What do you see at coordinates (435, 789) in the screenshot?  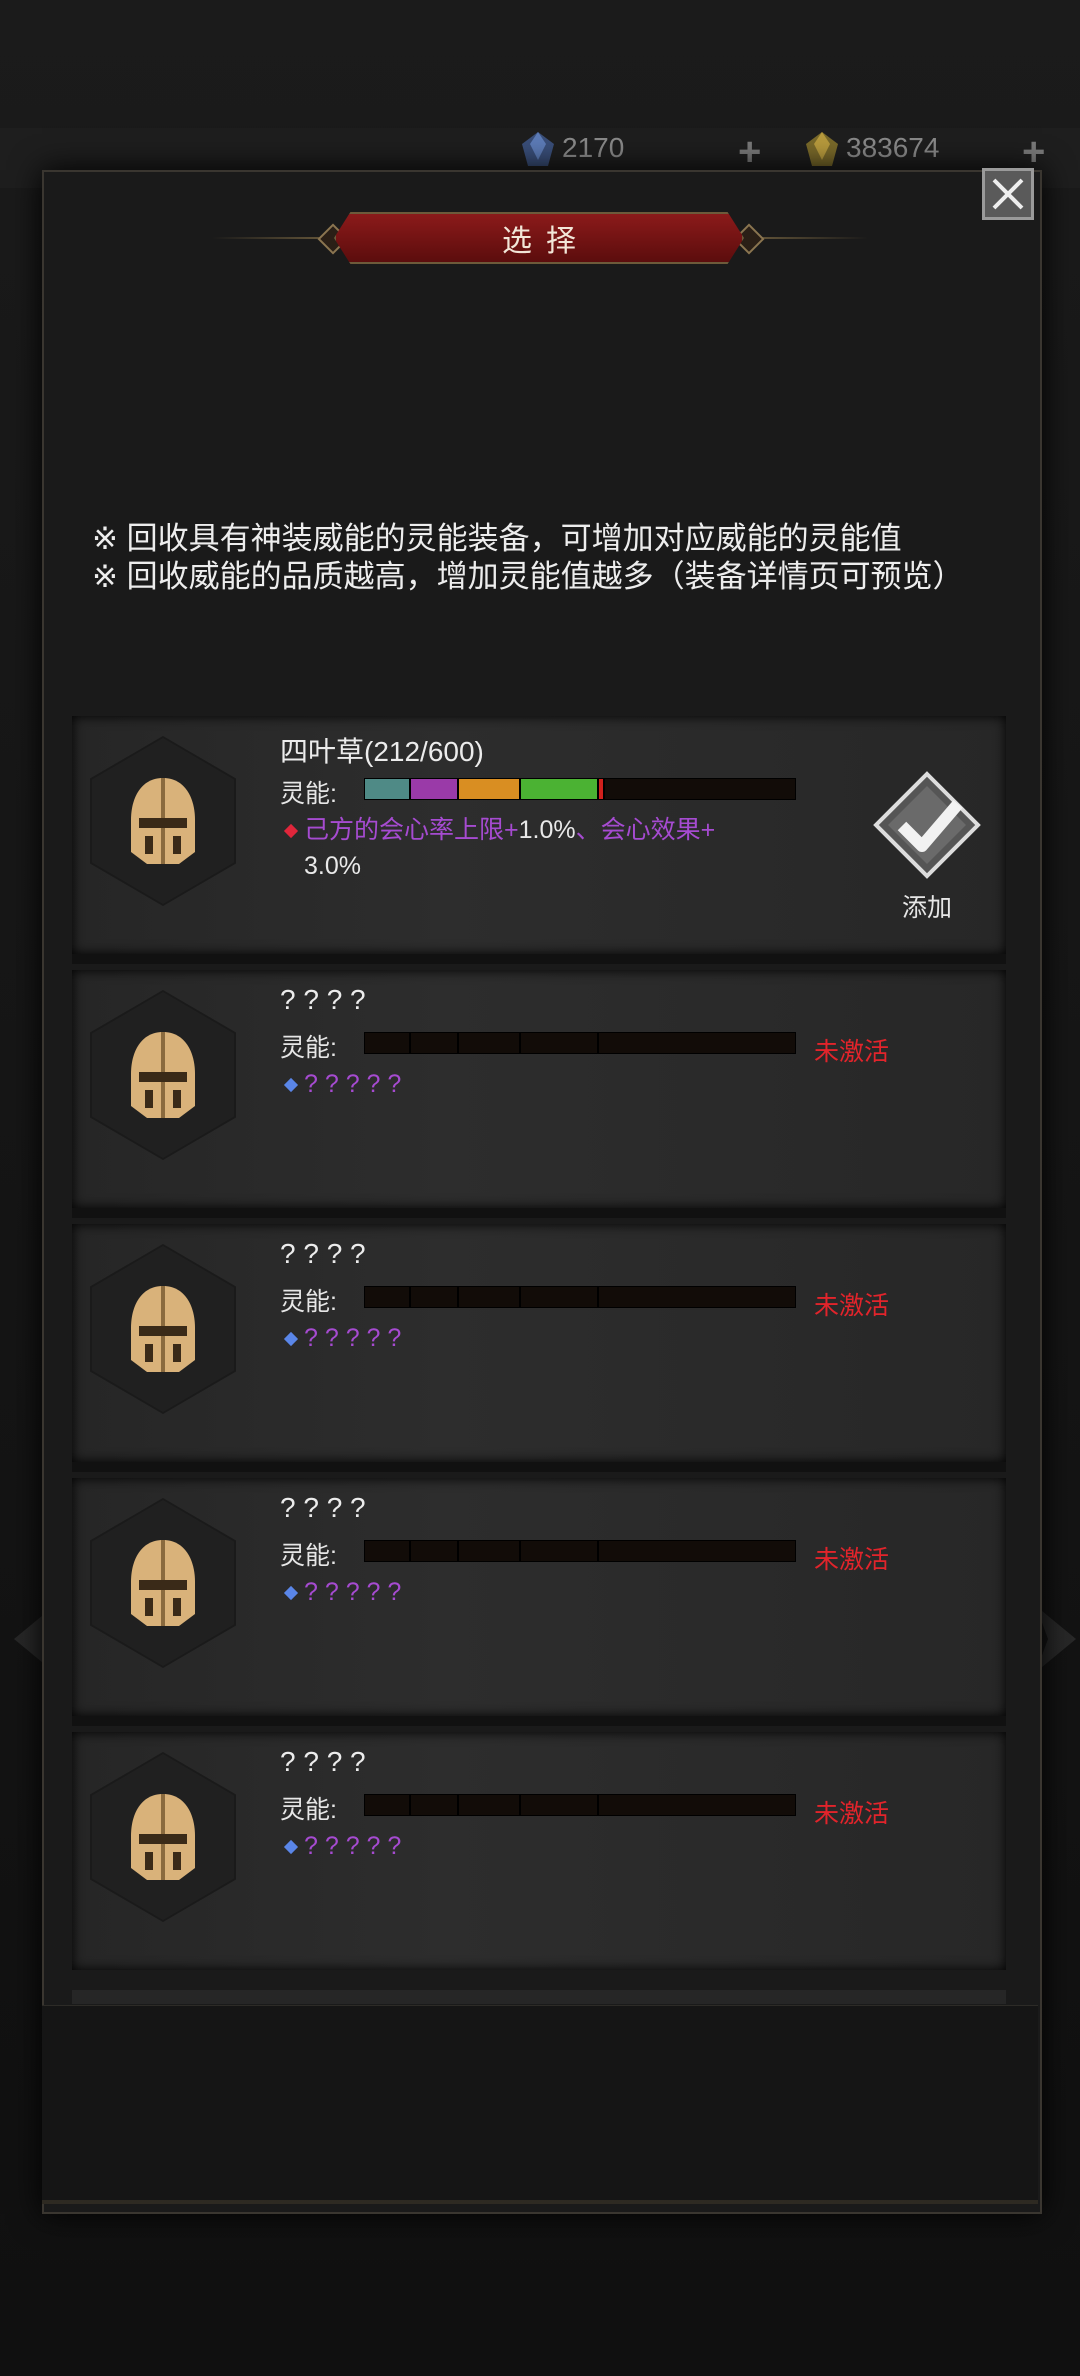 I see `bar-segment-purple` at bounding box center [435, 789].